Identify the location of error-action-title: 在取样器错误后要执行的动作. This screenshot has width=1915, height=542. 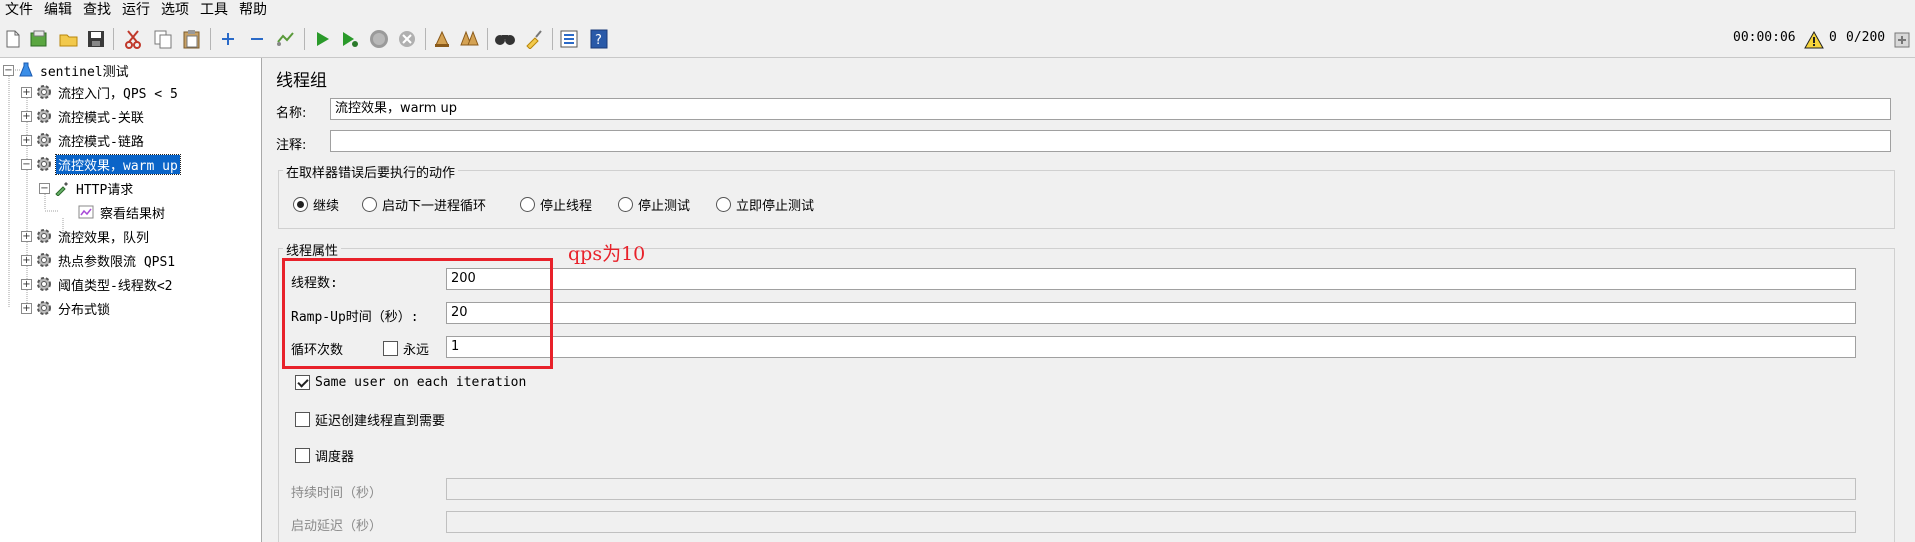
(371, 171).